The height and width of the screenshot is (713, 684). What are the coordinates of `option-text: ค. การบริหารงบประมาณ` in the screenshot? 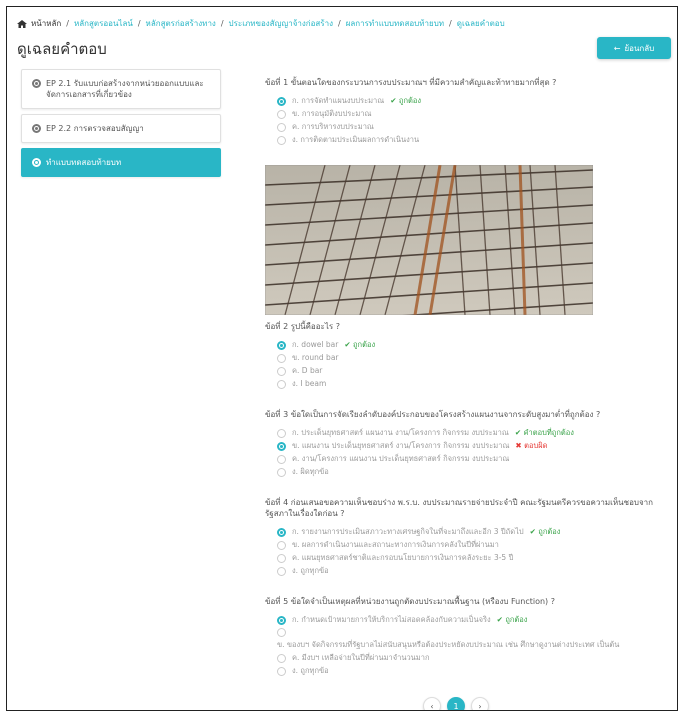 It's located at (333, 126).